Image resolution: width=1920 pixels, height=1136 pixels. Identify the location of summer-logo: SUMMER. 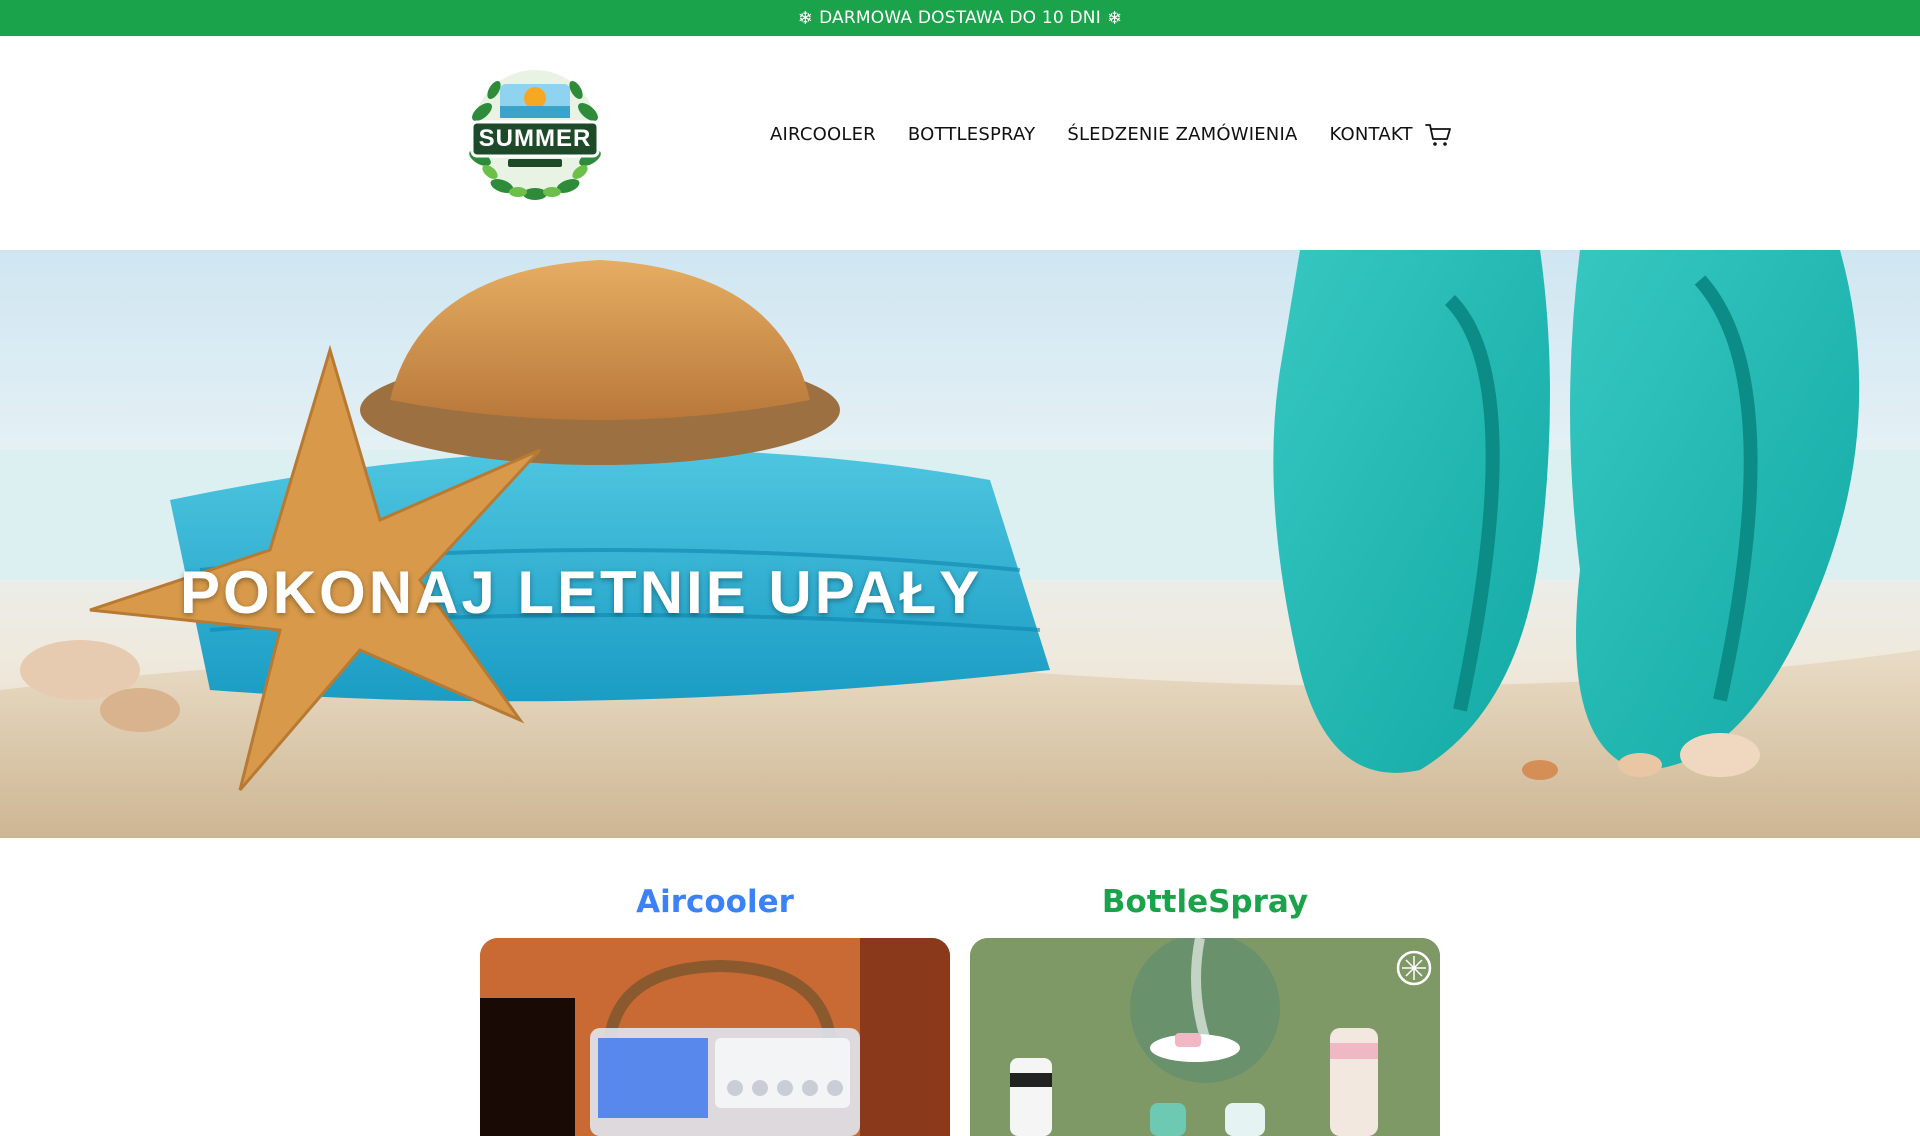
(535, 132).